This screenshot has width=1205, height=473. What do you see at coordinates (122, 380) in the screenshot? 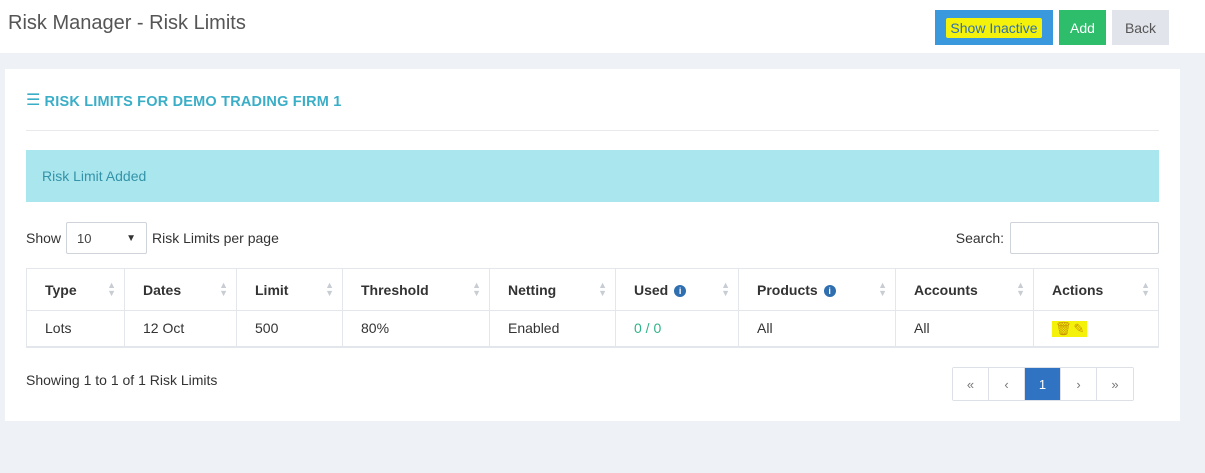
I see `table-info: Showing 1 to 1 of 1 Risk Limits` at bounding box center [122, 380].